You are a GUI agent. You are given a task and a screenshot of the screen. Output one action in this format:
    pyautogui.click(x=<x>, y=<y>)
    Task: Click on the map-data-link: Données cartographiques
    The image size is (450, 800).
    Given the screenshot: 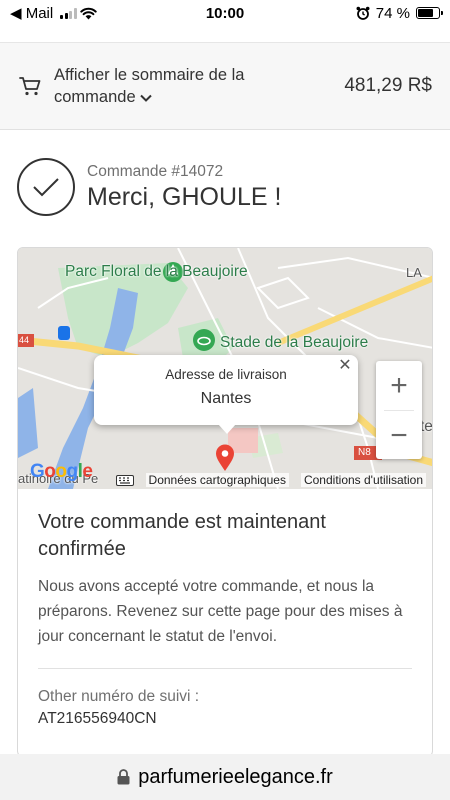 What is the action you would take?
    pyautogui.click(x=217, y=480)
    